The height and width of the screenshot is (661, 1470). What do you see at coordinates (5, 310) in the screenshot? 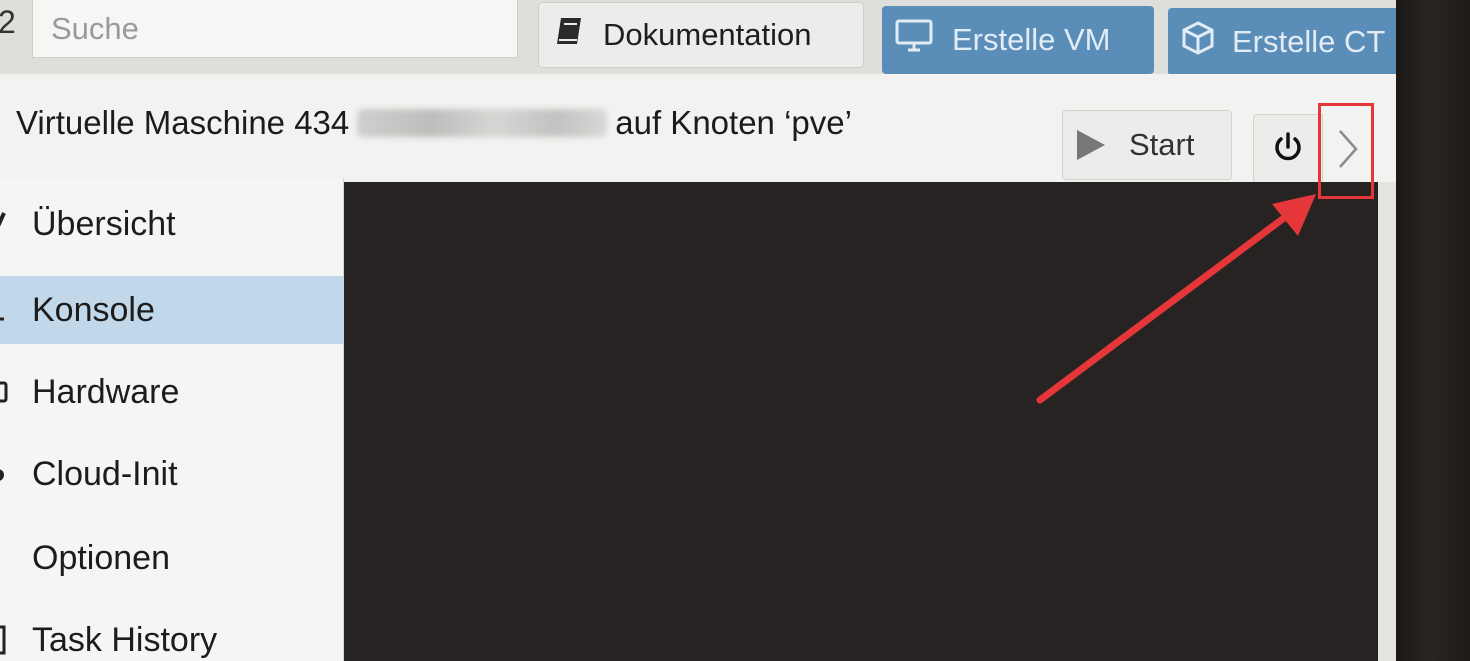
I see `console-icon` at bounding box center [5, 310].